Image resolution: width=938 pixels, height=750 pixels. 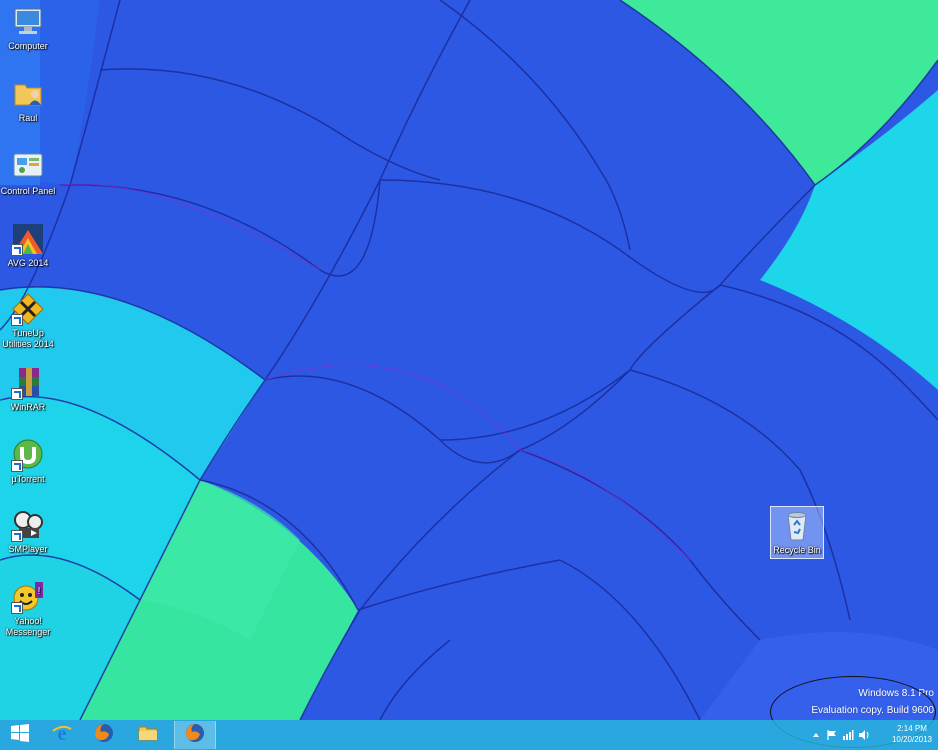 I want to click on system-tray: 2:14 PM 10/20/2013, so click(x=873, y=735).